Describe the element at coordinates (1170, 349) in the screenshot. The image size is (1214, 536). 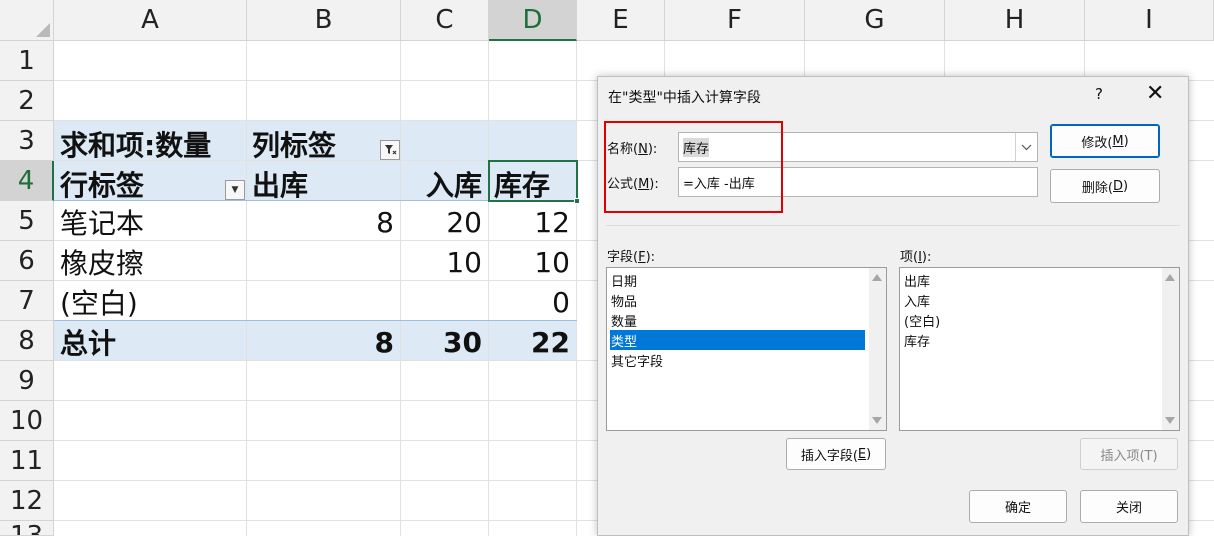
I see `items-scrollbar` at that location.